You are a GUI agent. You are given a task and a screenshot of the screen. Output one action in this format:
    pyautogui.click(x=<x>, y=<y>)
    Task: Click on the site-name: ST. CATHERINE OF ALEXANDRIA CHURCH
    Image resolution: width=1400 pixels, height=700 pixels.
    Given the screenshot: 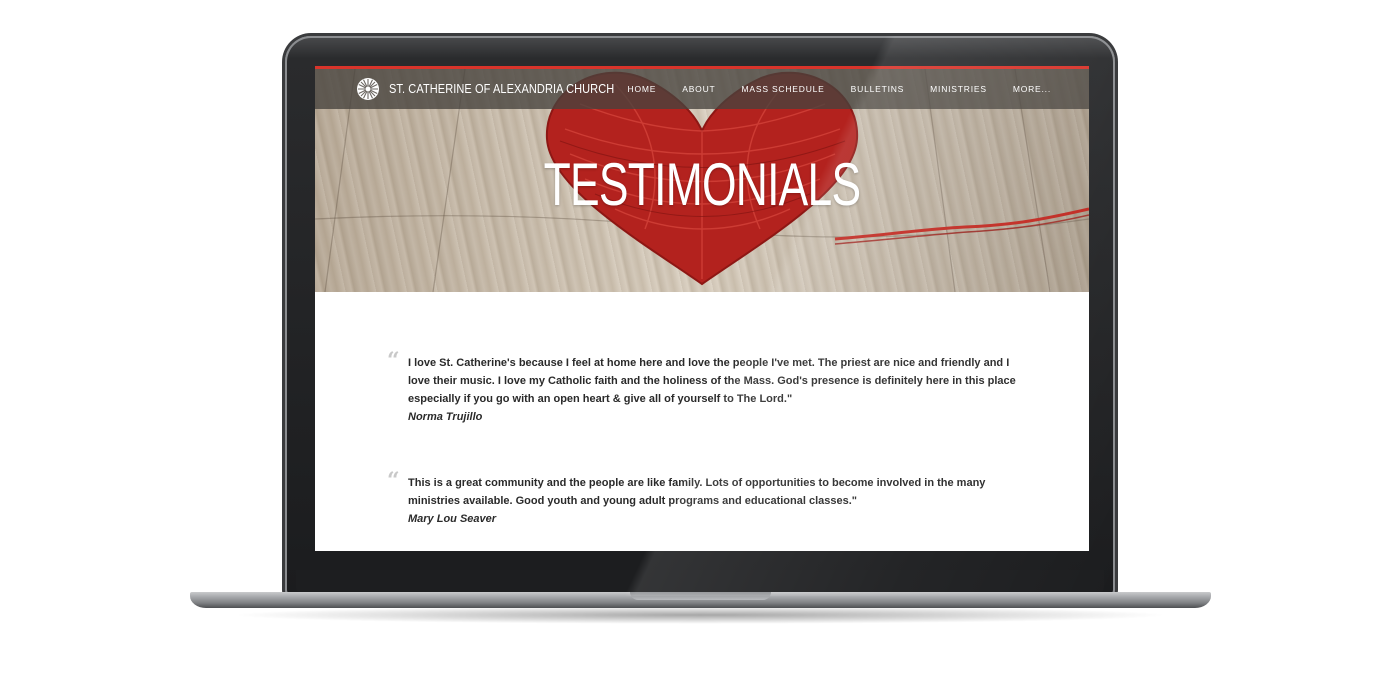 What is the action you would take?
    pyautogui.click(x=502, y=89)
    